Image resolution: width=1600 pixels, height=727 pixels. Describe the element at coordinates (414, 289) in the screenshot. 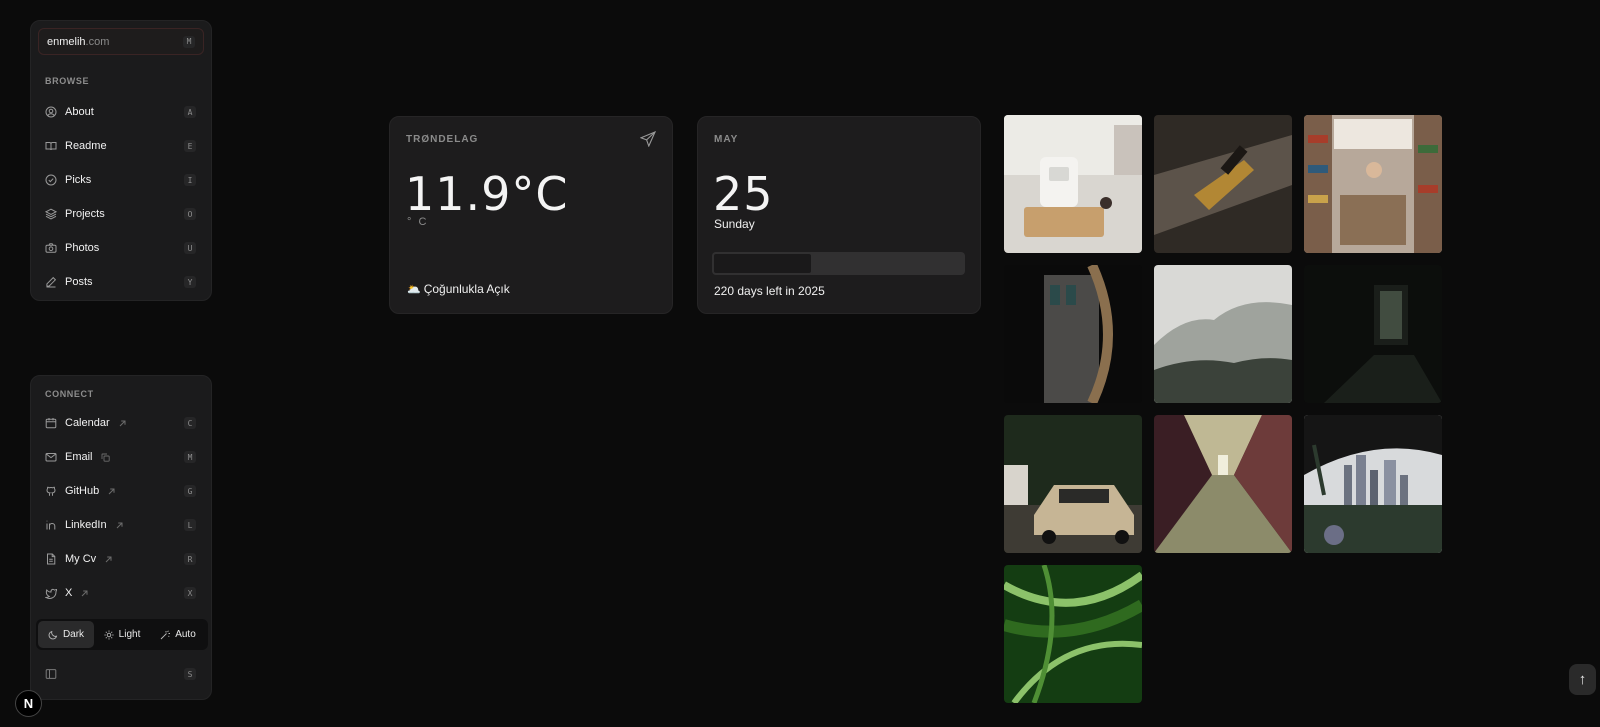

I see `partly-cloudy-icon: 🌥️` at that location.